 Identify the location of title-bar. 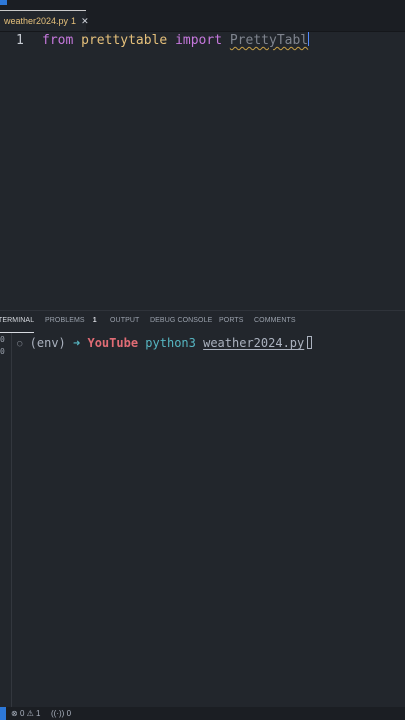
(202, 5).